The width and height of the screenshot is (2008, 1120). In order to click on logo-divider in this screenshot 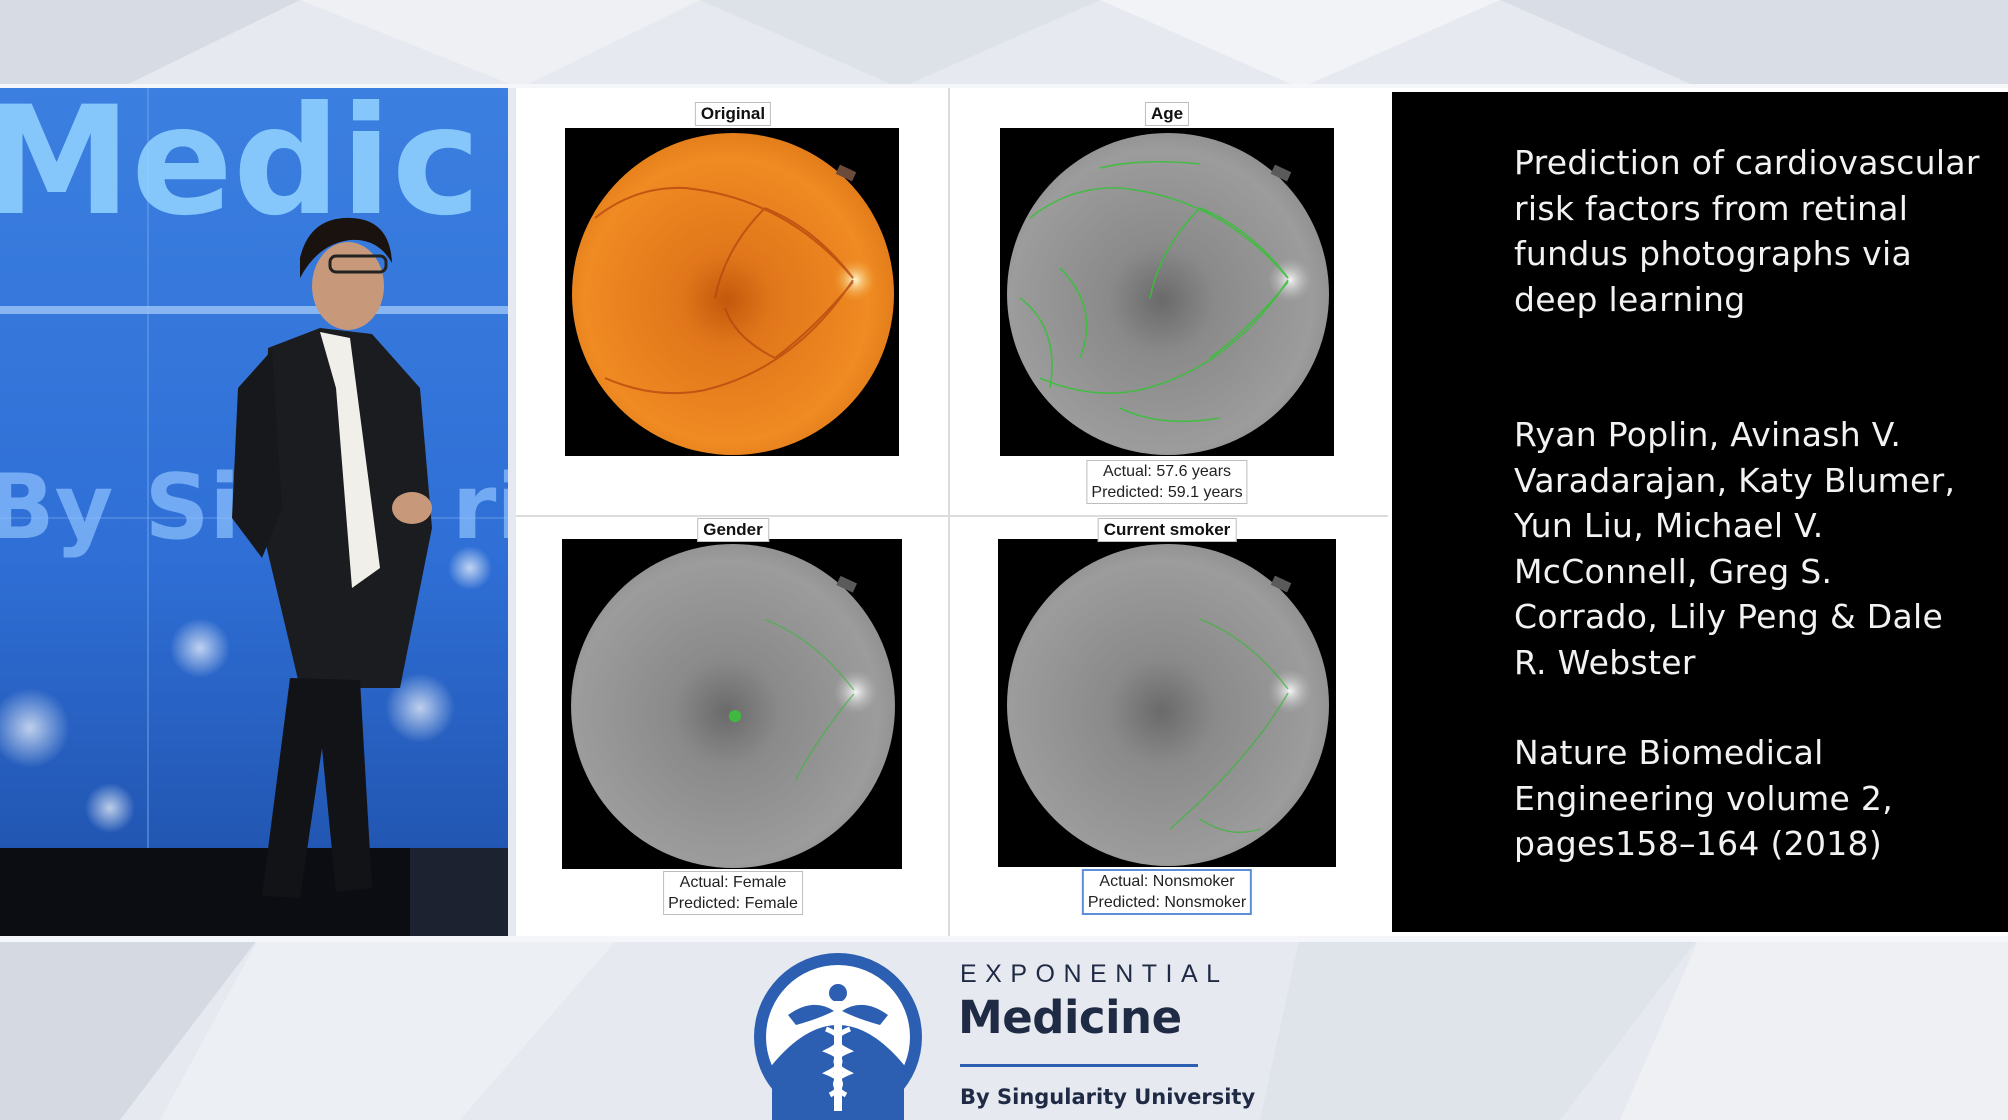, I will do `click(1079, 1065)`.